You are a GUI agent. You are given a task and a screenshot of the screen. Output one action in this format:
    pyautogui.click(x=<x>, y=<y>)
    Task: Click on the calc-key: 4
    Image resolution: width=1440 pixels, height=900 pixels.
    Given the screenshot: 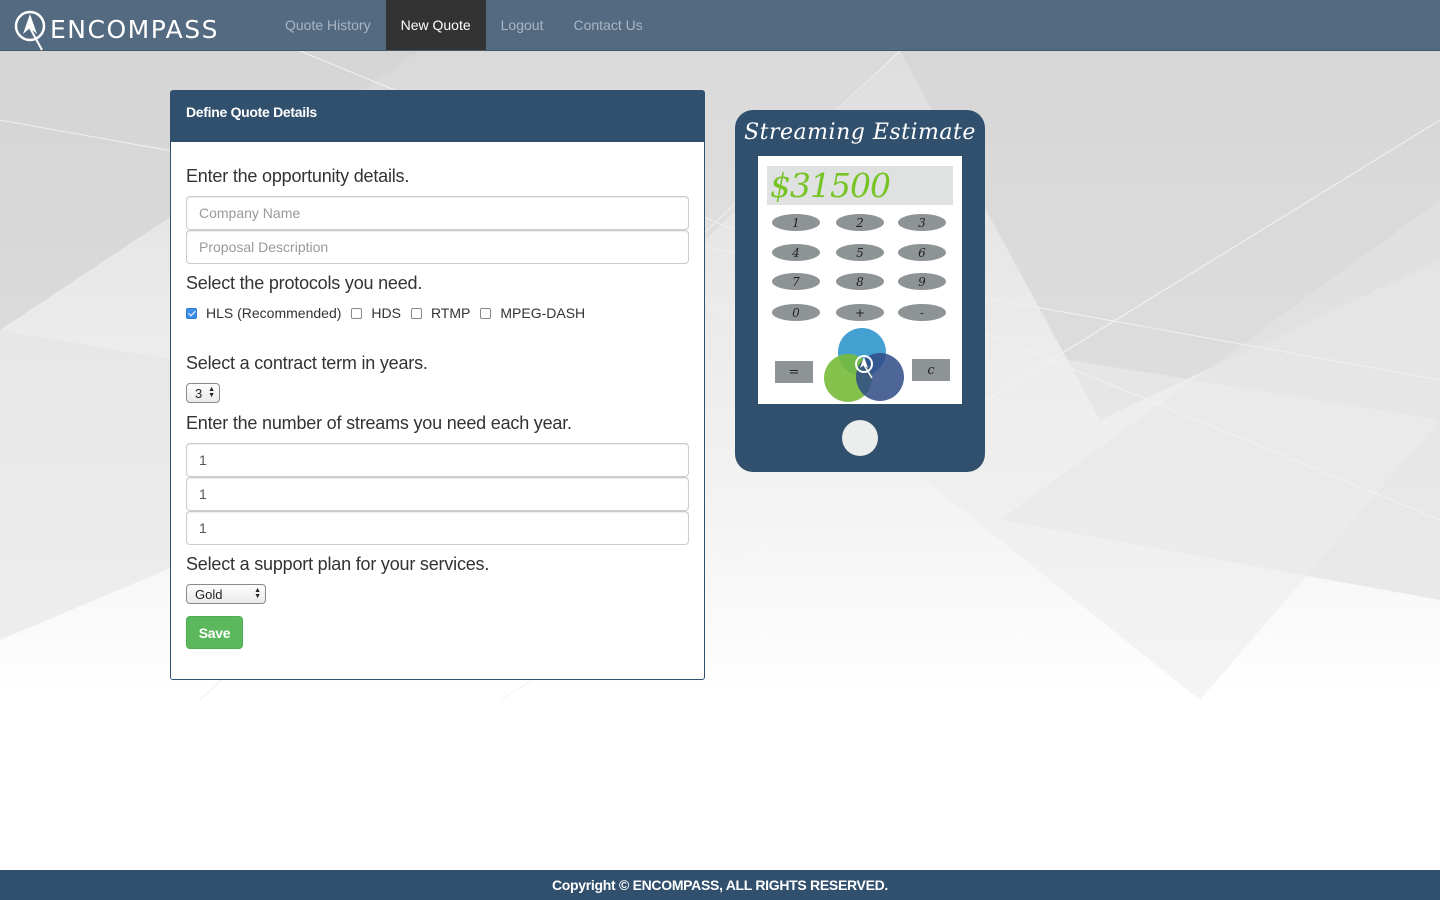 What is the action you would take?
    pyautogui.click(x=796, y=252)
    